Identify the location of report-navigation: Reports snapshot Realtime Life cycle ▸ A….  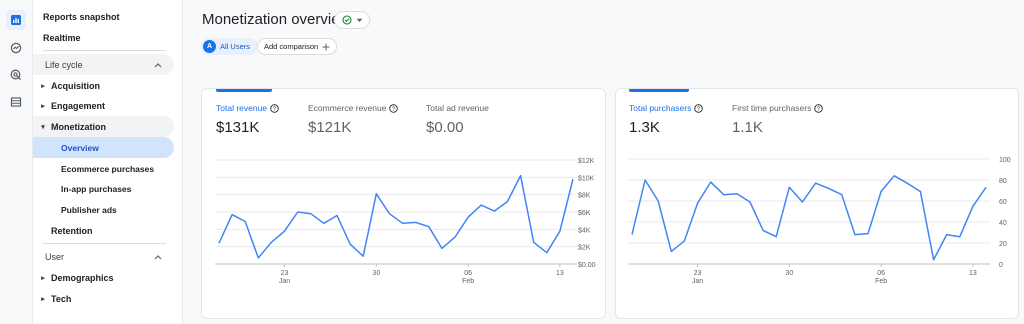
(108, 162).